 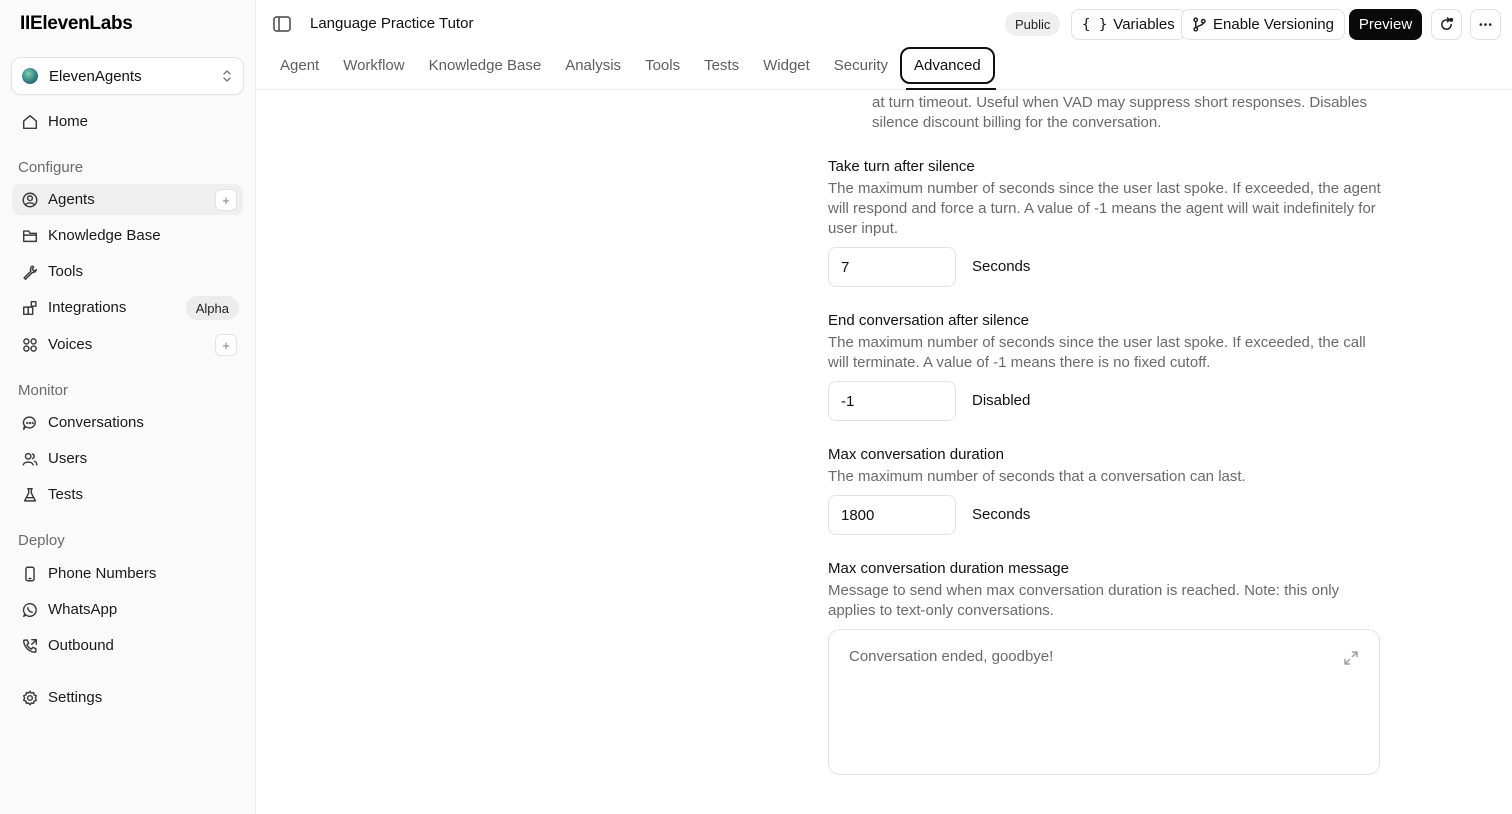 I want to click on take-turn-unit: Seconds, so click(x=1001, y=266).